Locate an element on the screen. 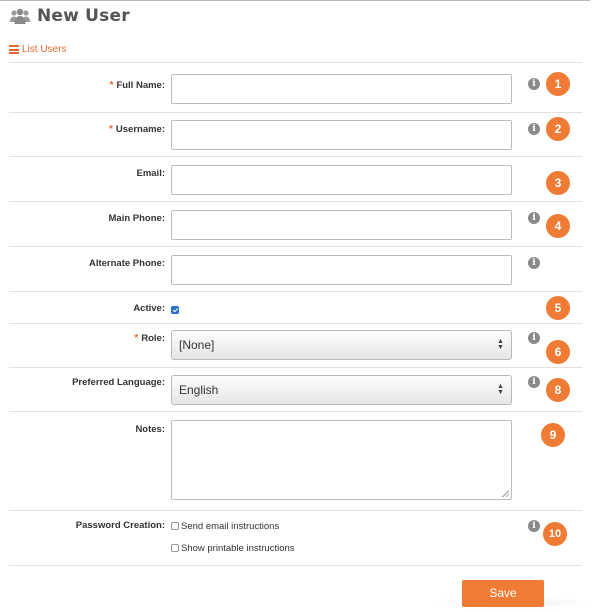  username-input is located at coordinates (341, 135).